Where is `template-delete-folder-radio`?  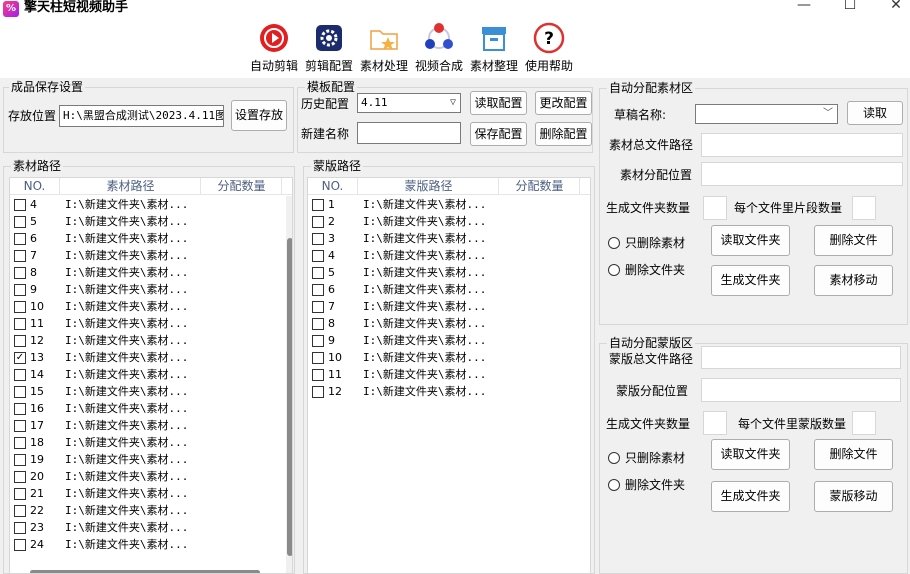
template-delete-folder-radio is located at coordinates (614, 485).